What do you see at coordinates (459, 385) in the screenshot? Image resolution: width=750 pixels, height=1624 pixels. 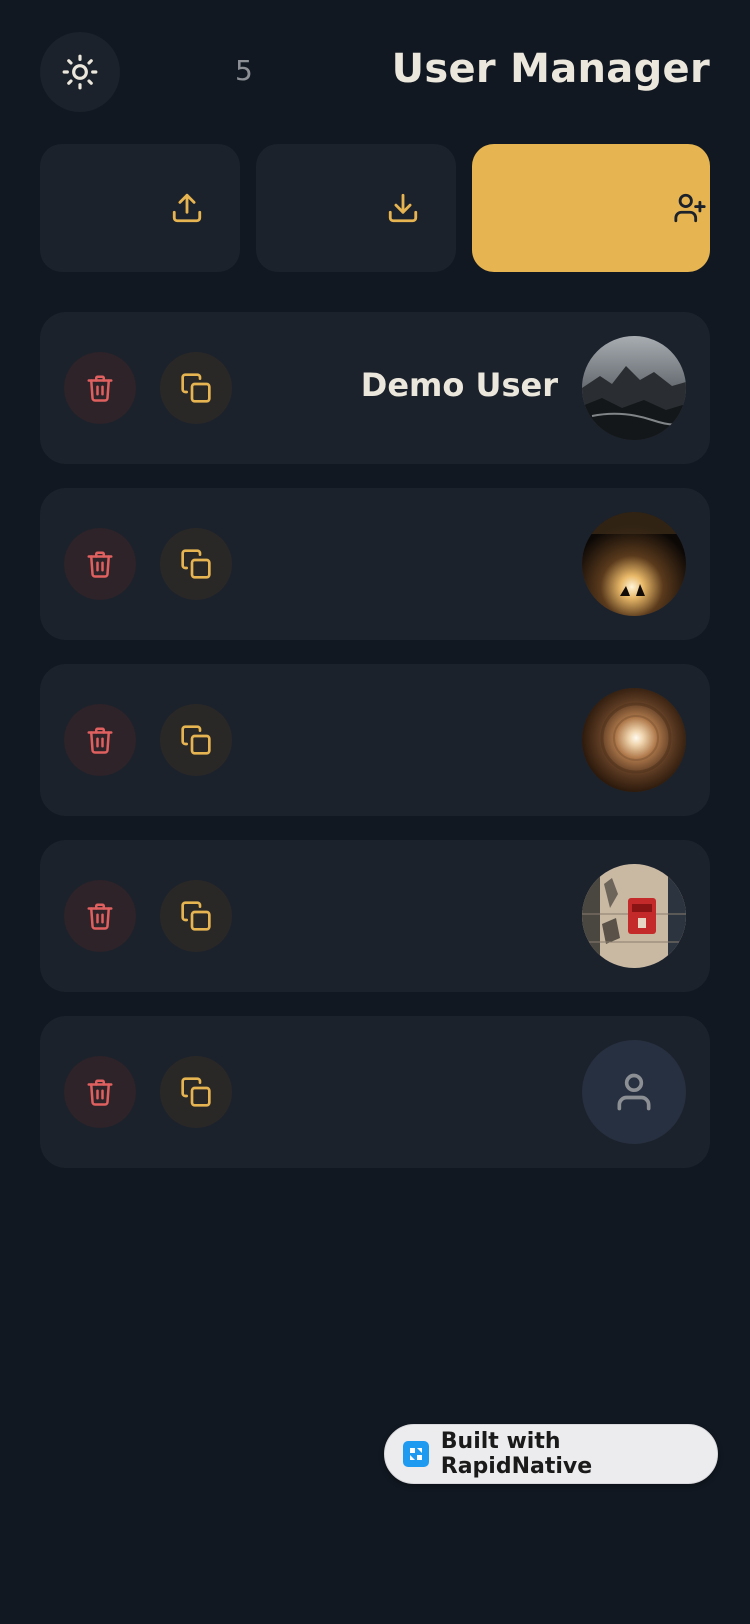 I see `user-name: Demo User` at bounding box center [459, 385].